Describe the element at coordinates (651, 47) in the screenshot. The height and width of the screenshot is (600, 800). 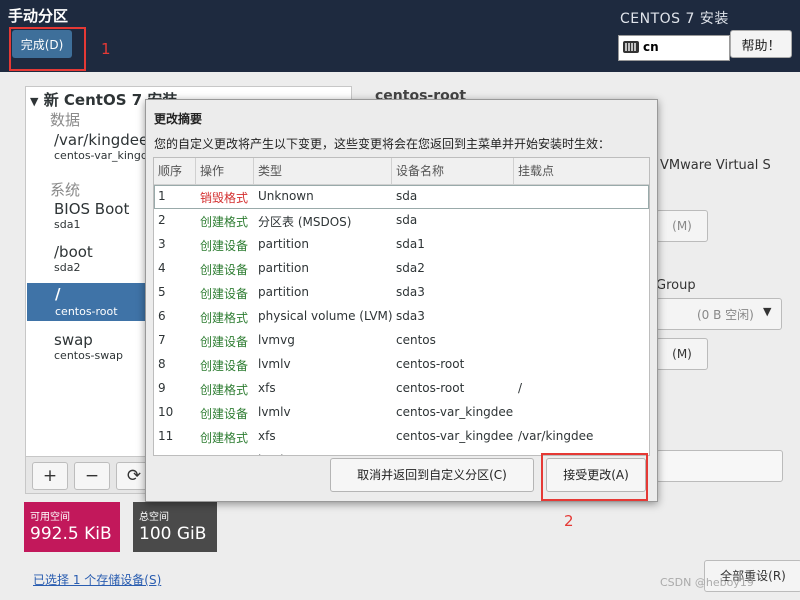
I see `keyboard-layout-label: cn` at that location.